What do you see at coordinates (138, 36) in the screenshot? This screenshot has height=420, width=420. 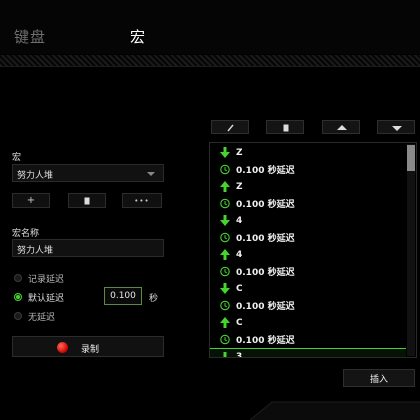 I see `tab-macro: 宏` at bounding box center [138, 36].